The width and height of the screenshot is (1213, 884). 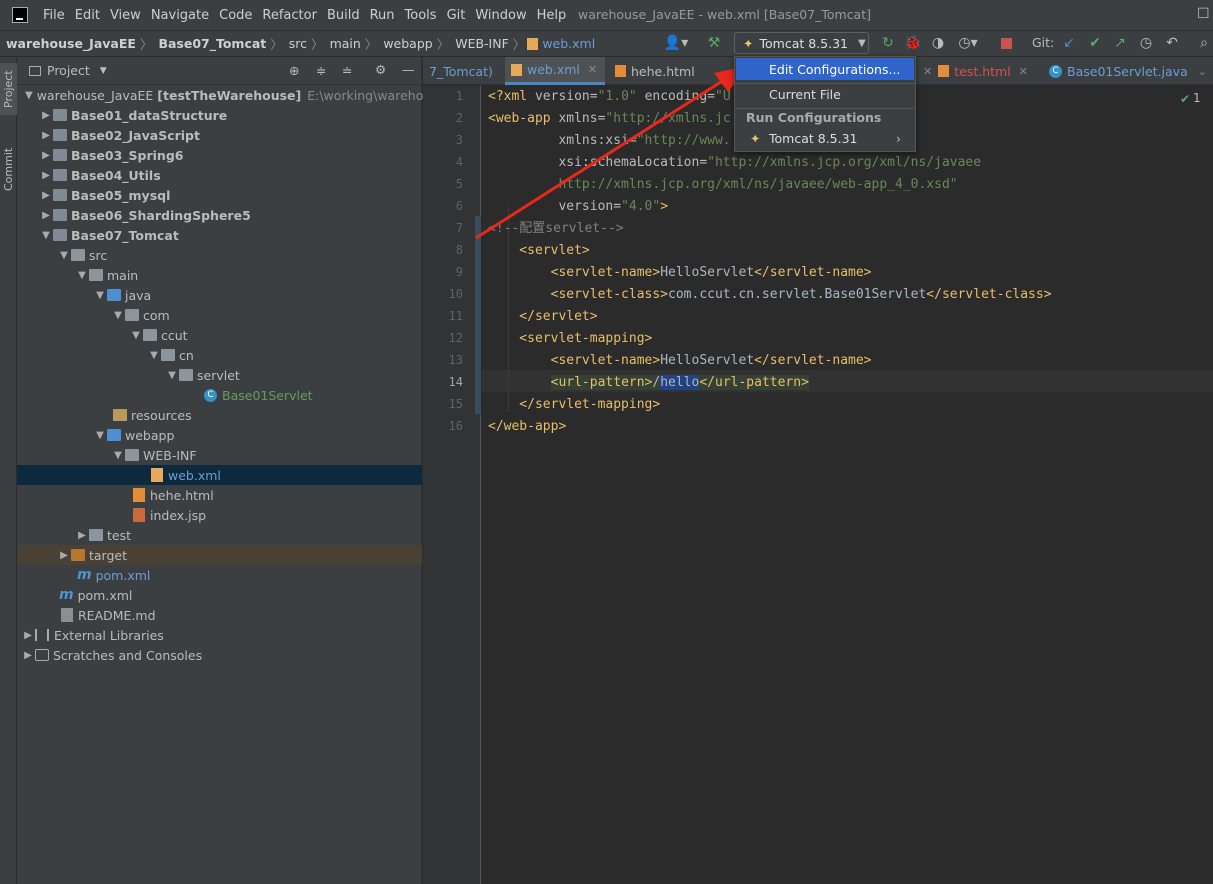 I want to click on menu-run: Run, so click(x=382, y=15).